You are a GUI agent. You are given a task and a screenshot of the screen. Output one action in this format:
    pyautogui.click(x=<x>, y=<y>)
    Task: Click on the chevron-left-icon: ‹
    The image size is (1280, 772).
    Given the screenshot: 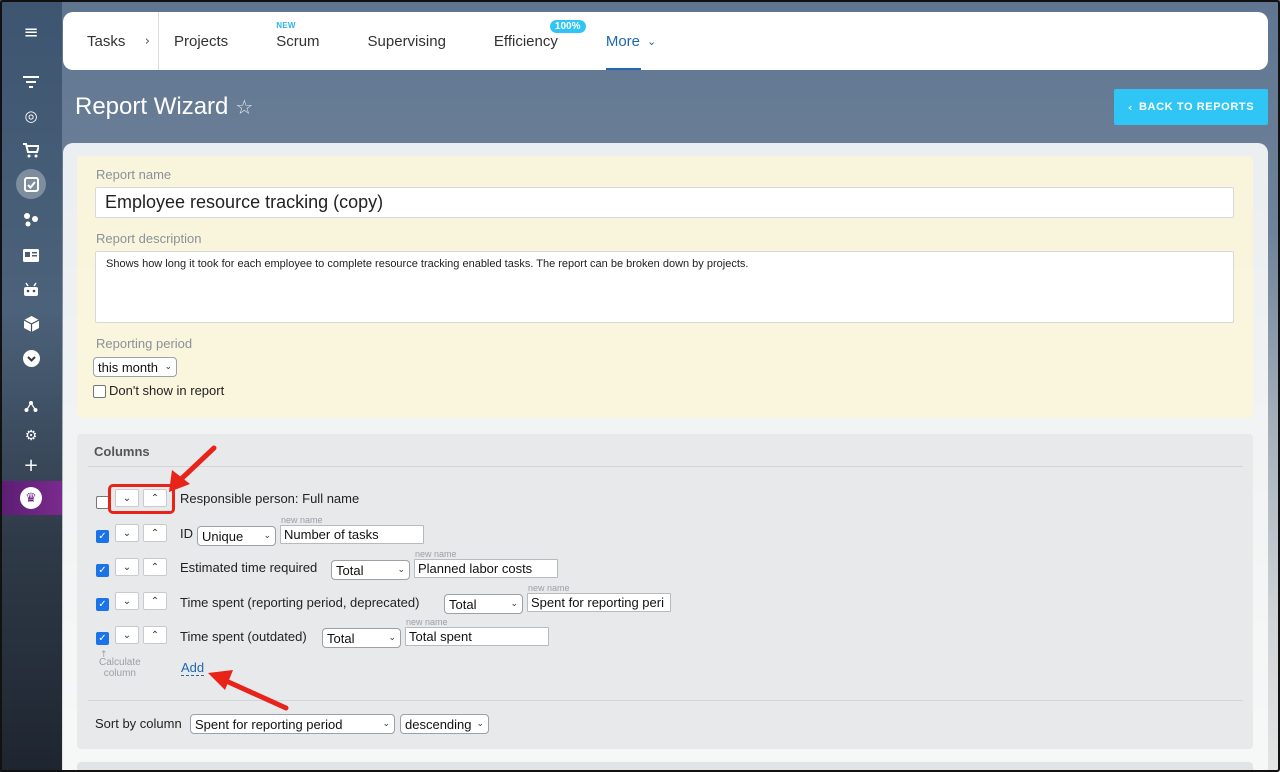 What is the action you would take?
    pyautogui.click(x=1130, y=107)
    